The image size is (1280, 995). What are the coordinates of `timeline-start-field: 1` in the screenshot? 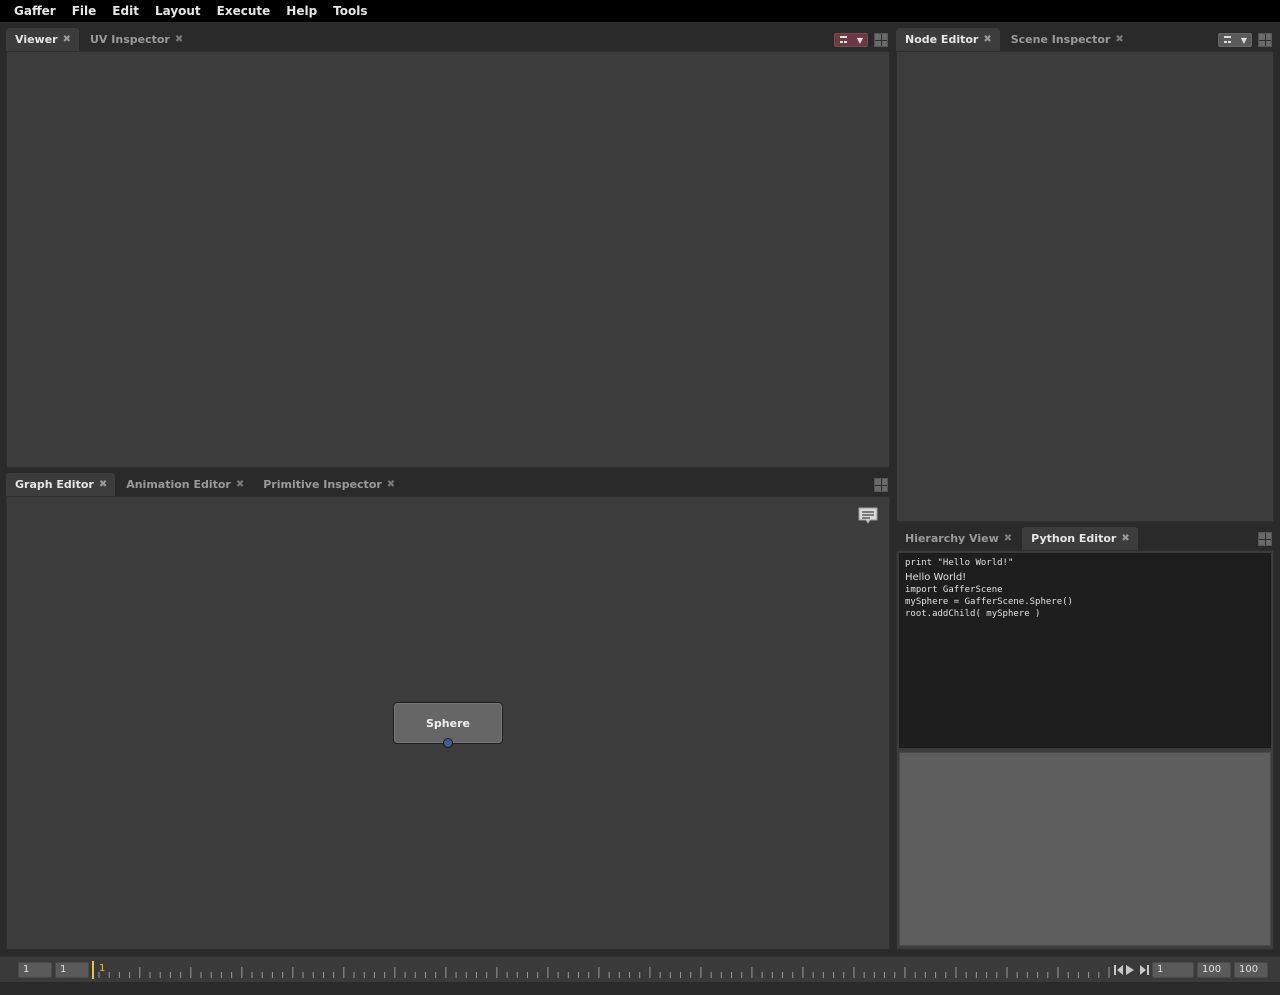 It's located at (35, 970).